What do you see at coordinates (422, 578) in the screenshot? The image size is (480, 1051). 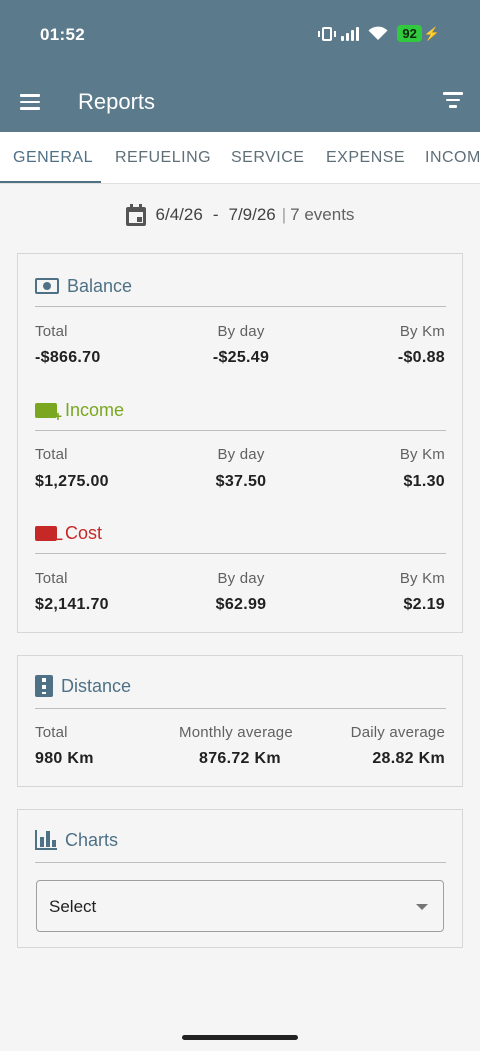 I see `cost-km-label: By Km` at bounding box center [422, 578].